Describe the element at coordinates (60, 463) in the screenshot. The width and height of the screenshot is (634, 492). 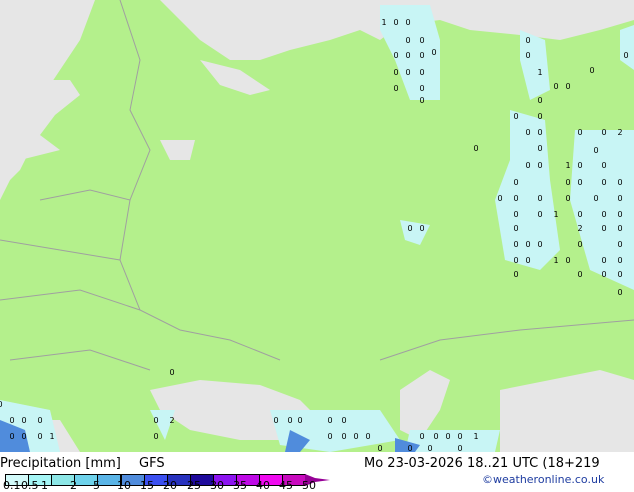
I see `legend-title: Precipitation [mm]` at that location.